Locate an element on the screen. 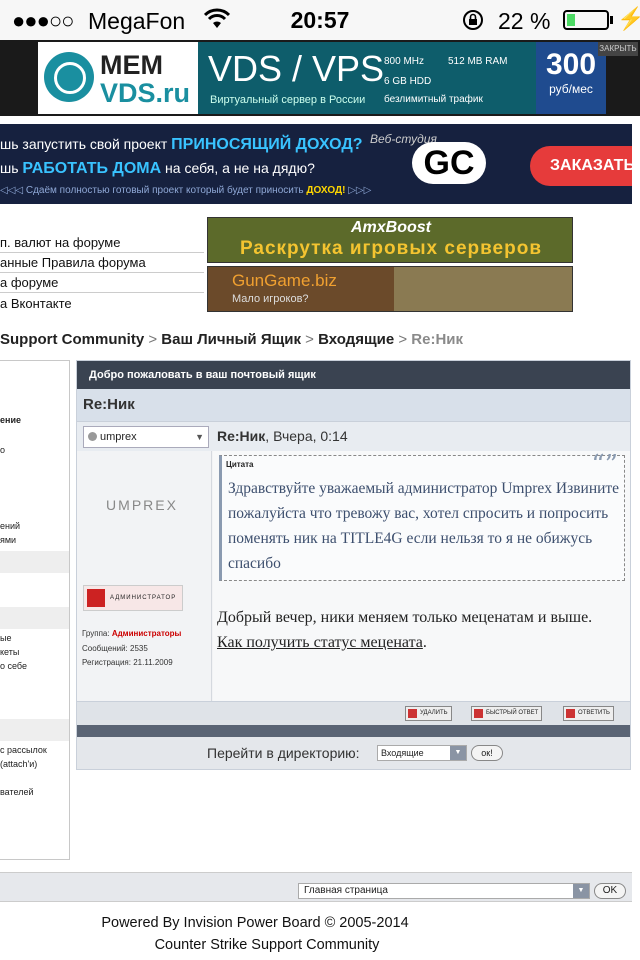 Image resolution: width=640 pixels, height=960 pixels. link-currency: п. валют на форуме is located at coordinates (102, 243).